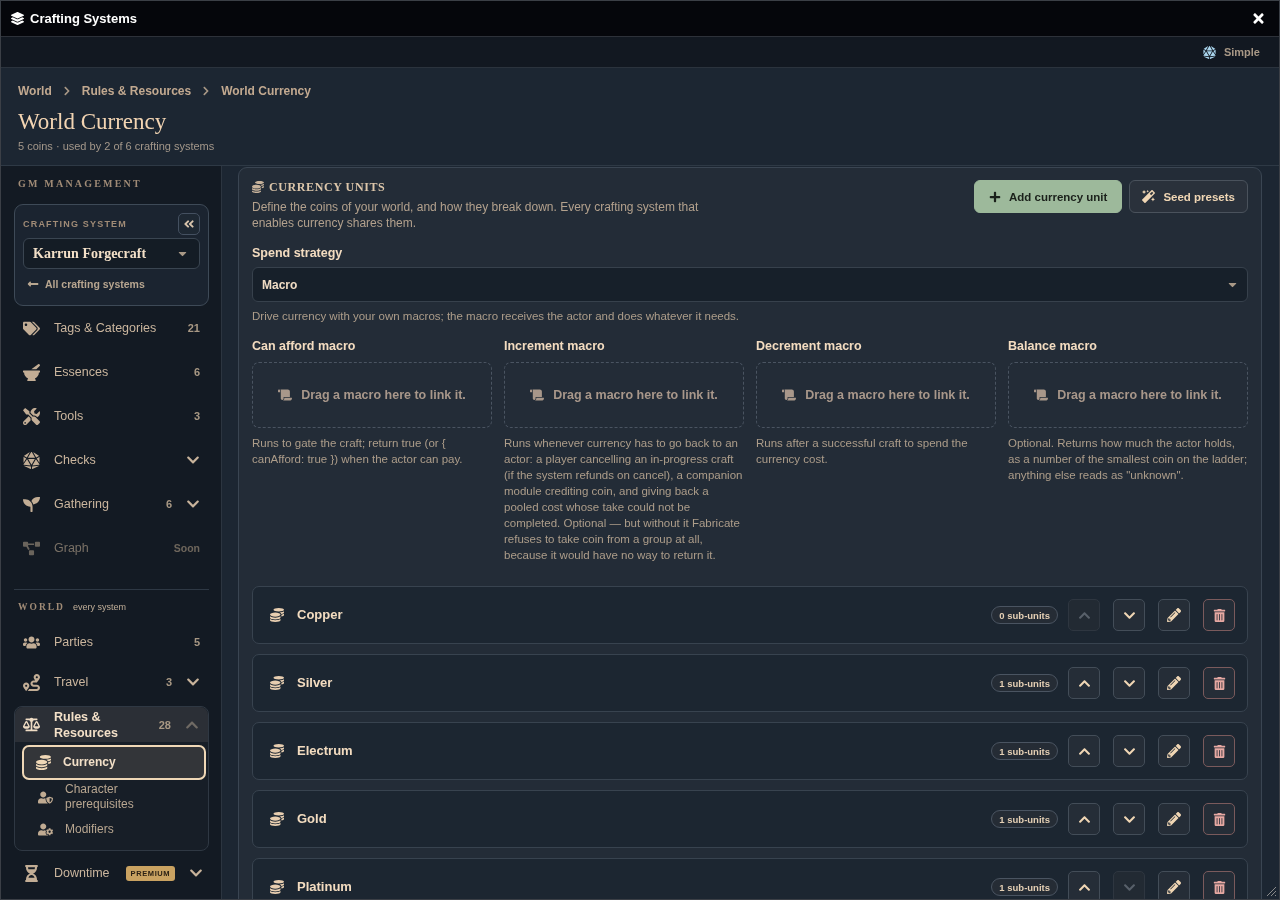 The height and width of the screenshot is (900, 1280). Describe the element at coordinates (315, 683) in the screenshot. I see `currency-name: Silver` at that location.